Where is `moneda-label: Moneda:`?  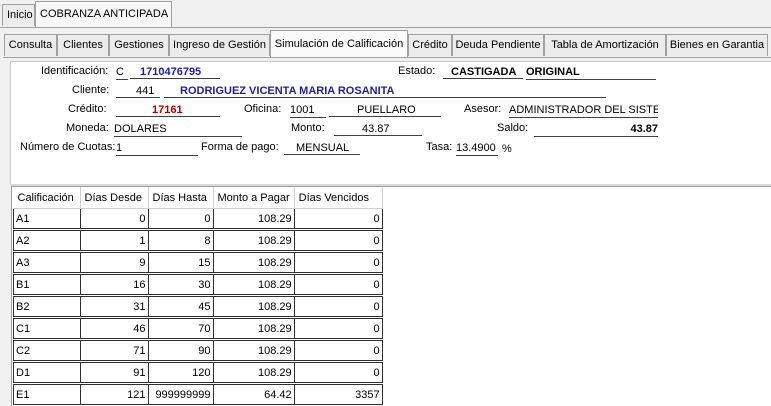 moneda-label: Moneda: is located at coordinates (87, 128).